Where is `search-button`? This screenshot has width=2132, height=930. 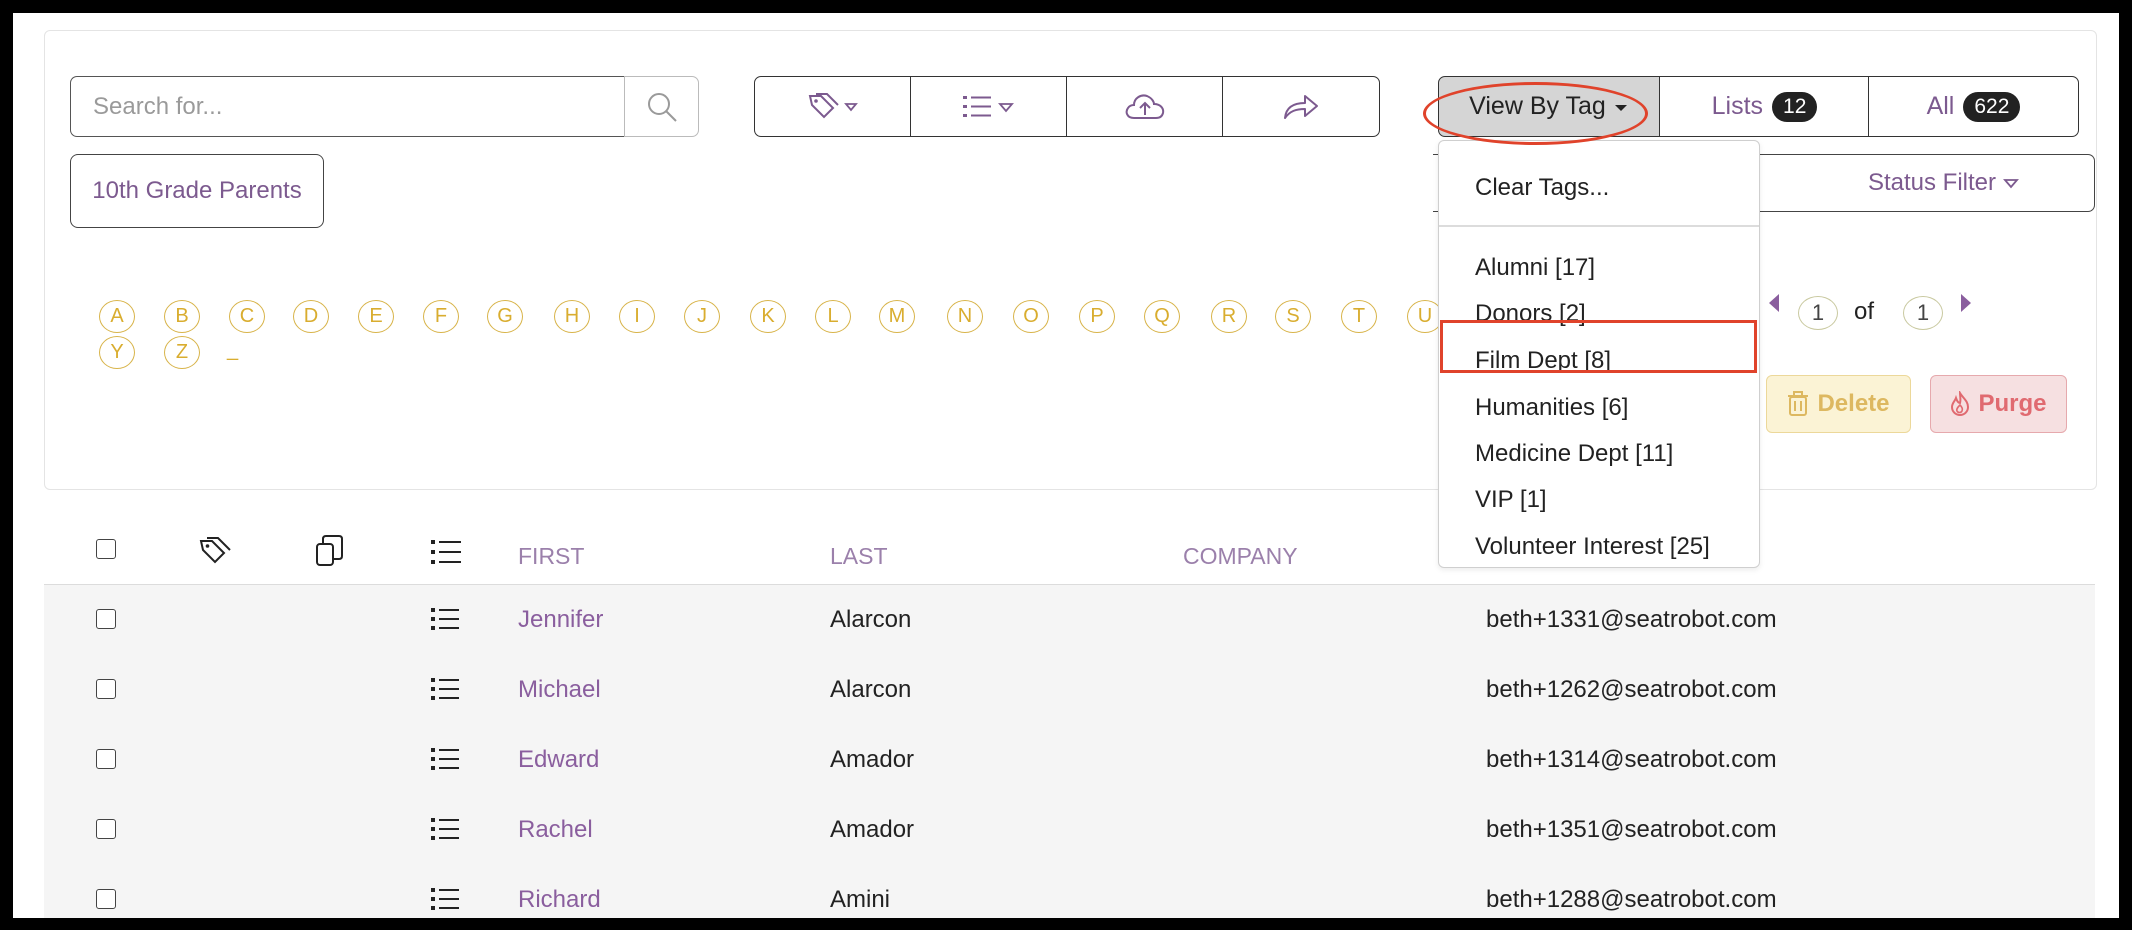
search-button is located at coordinates (661, 106).